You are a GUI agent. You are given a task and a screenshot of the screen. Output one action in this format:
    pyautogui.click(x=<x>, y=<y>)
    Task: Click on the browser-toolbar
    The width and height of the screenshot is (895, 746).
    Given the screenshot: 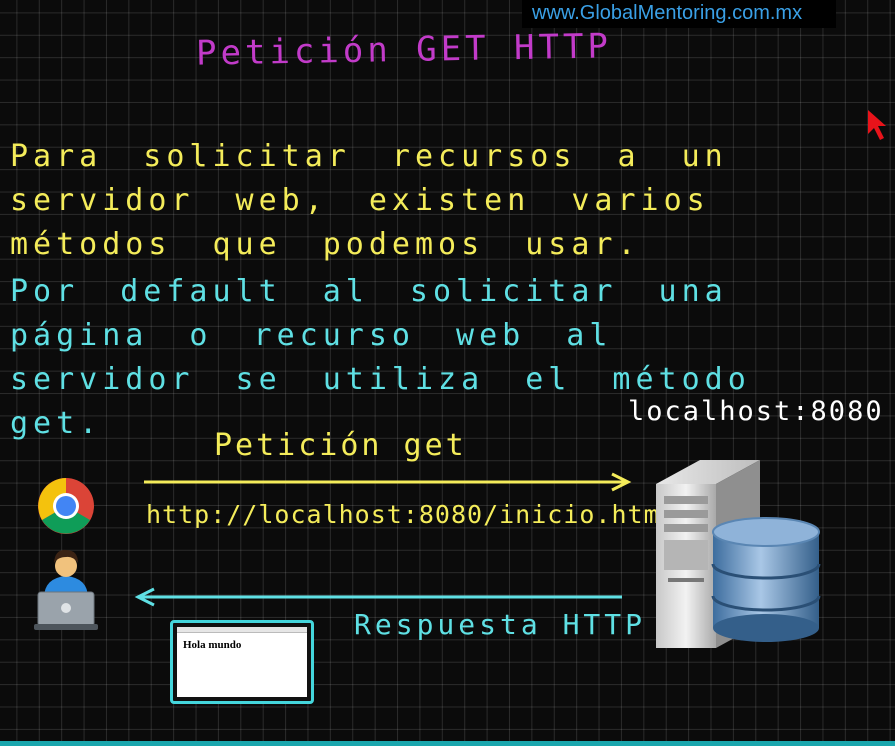 What is the action you would take?
    pyautogui.click(x=242, y=630)
    